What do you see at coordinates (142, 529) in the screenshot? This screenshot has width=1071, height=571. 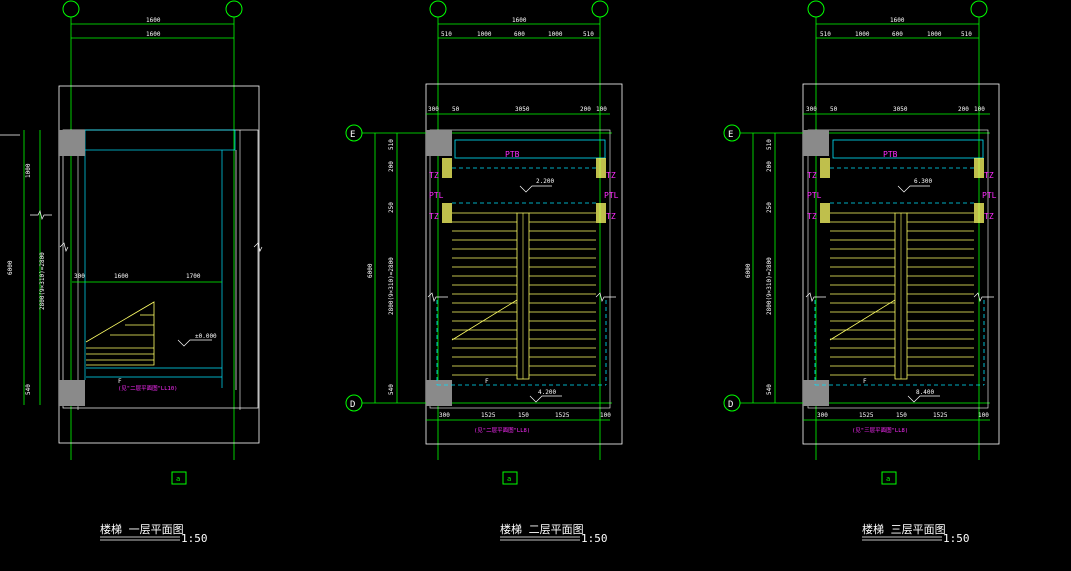 I see `plan-title: 楼梯 一层平面图` at bounding box center [142, 529].